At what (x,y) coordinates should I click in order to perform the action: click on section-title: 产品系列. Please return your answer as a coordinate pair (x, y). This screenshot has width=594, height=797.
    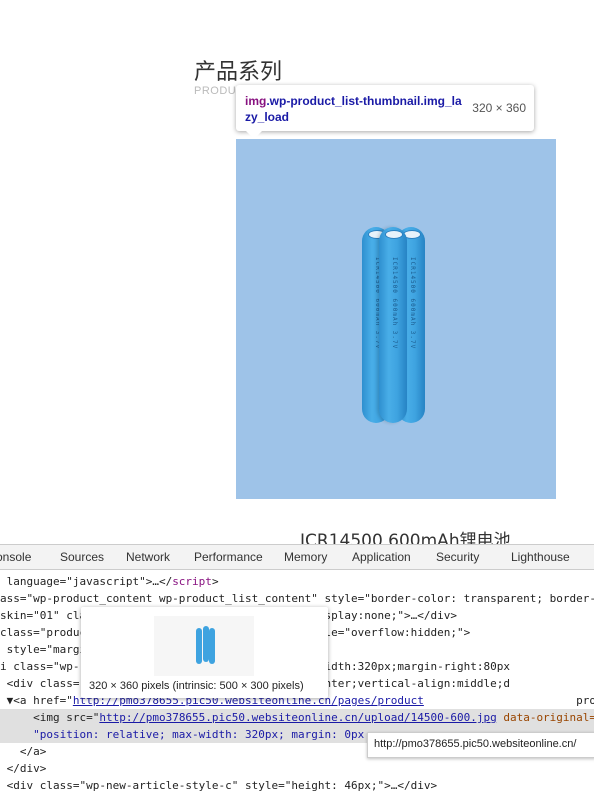
    Looking at the image, I should click on (238, 72).